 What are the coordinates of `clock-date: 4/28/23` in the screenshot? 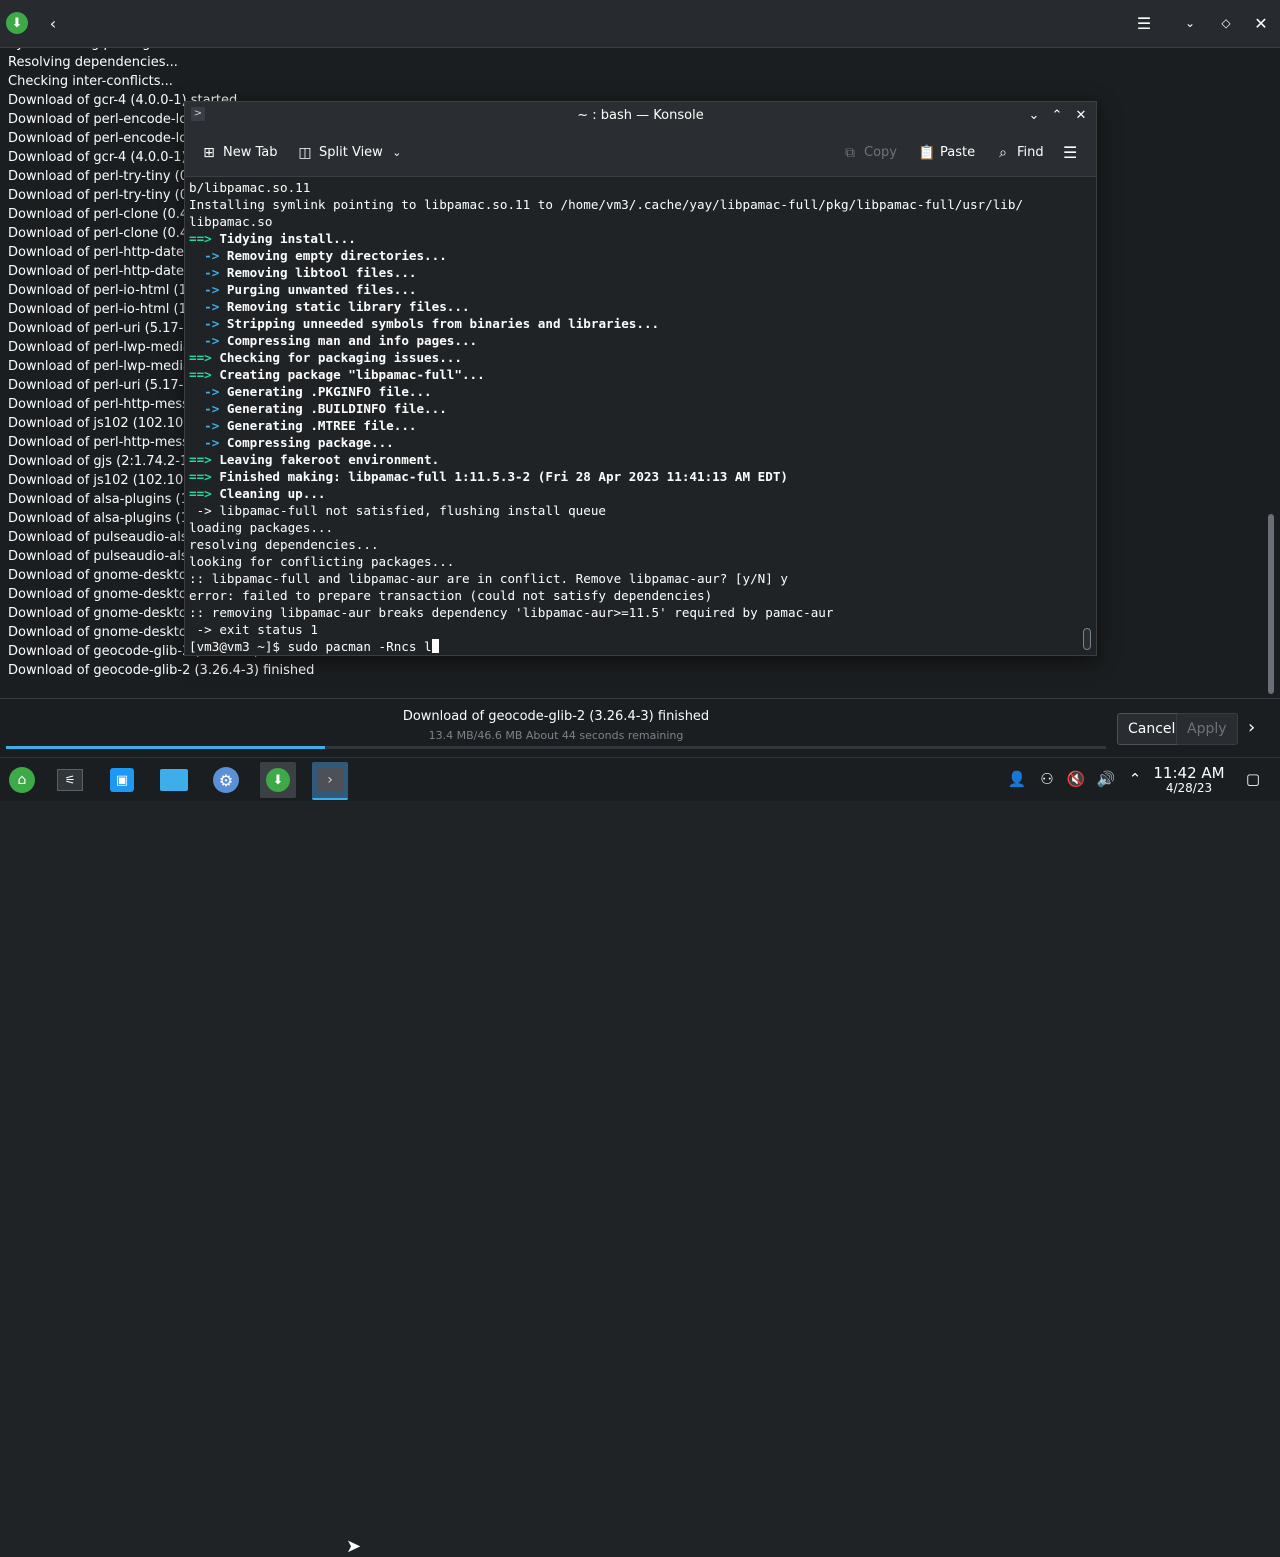 It's located at (1189, 788).